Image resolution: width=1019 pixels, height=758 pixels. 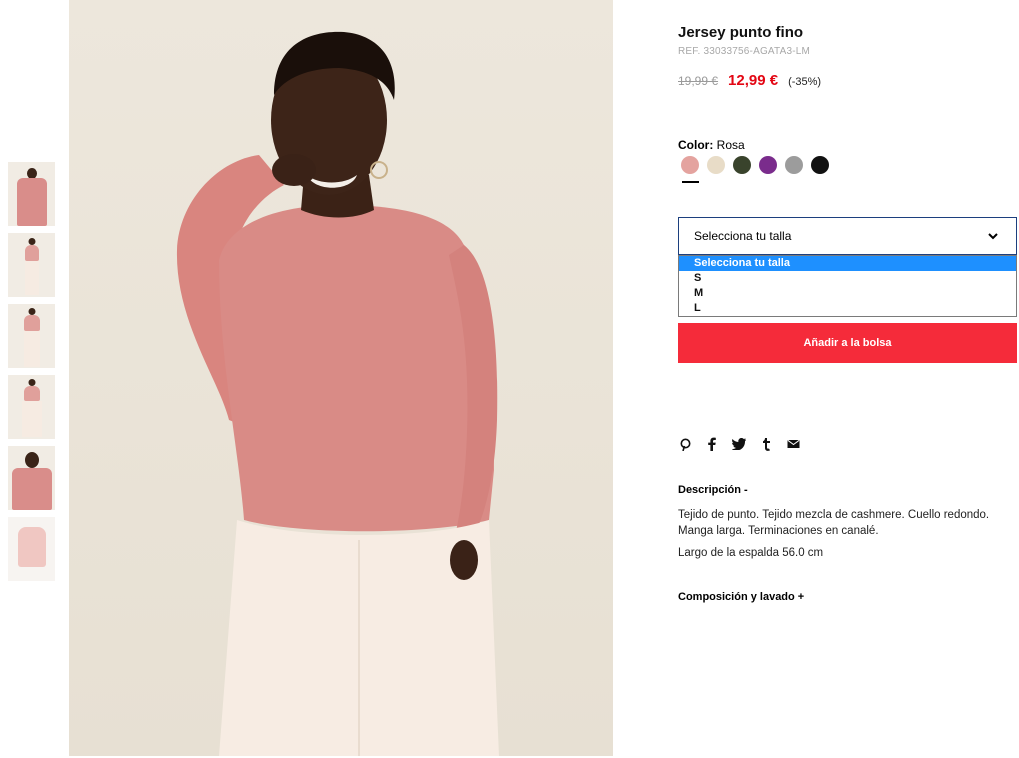 What do you see at coordinates (751, 553) in the screenshot?
I see `description-length: Largo de la espalda 56.0 cm` at bounding box center [751, 553].